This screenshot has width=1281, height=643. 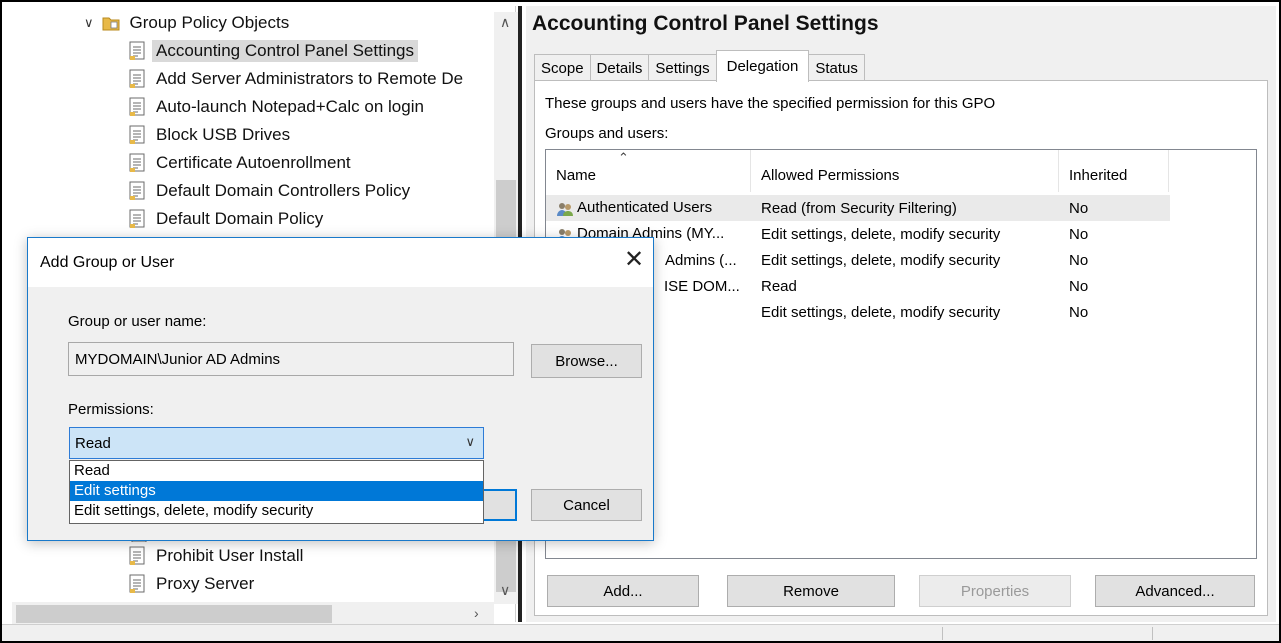 I want to click on tree-item-block-usb-drives: Block USB Drives, so click(x=211, y=135).